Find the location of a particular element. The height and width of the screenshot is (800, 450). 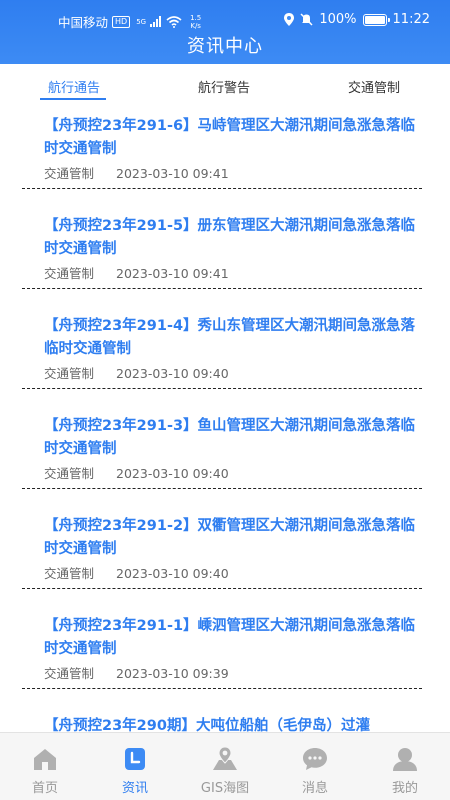

hd-badge: HD is located at coordinates (121, 21).